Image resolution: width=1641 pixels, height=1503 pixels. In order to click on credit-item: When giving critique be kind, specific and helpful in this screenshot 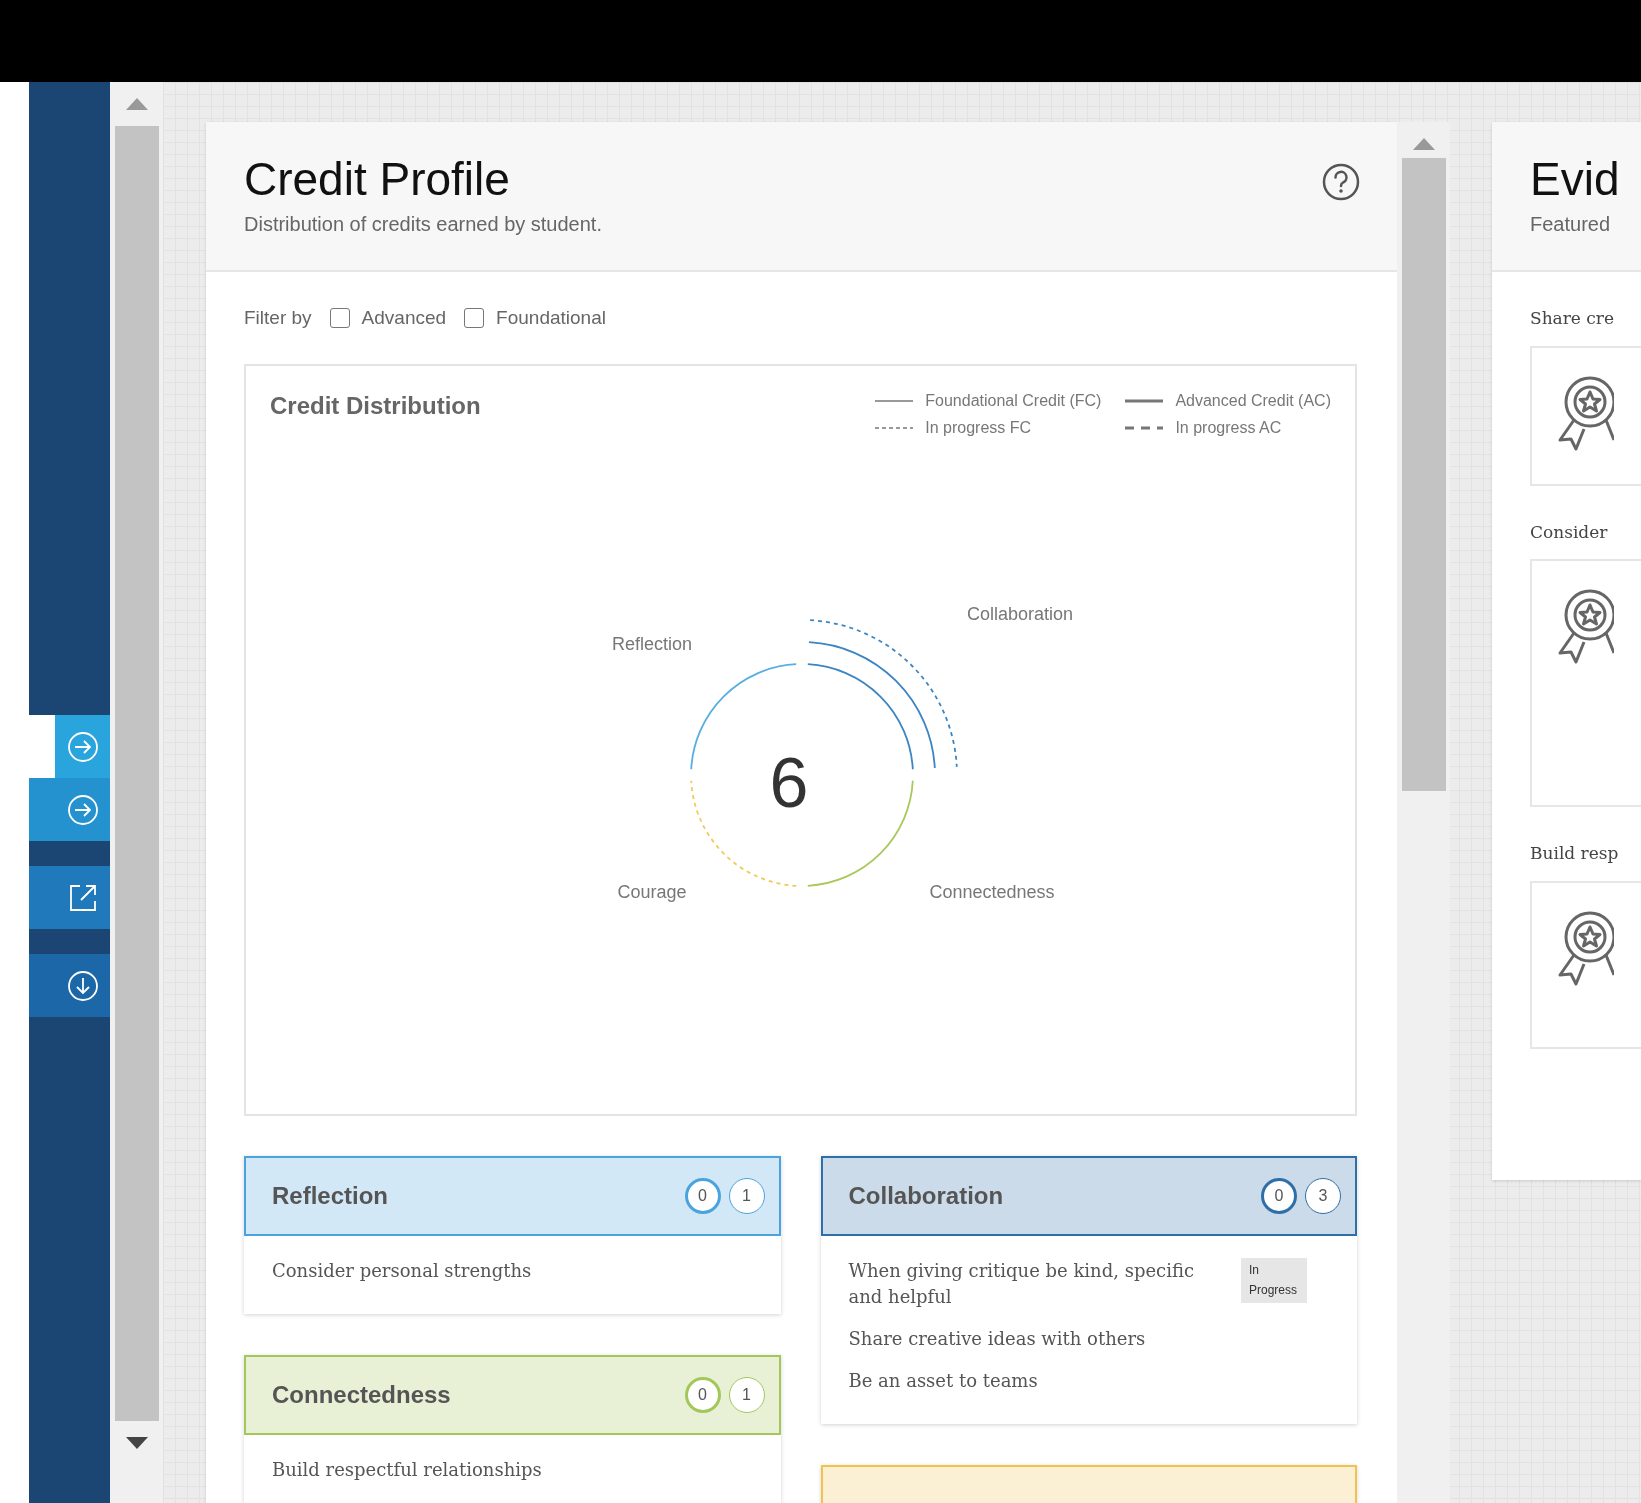, I will do `click(1021, 1284)`.